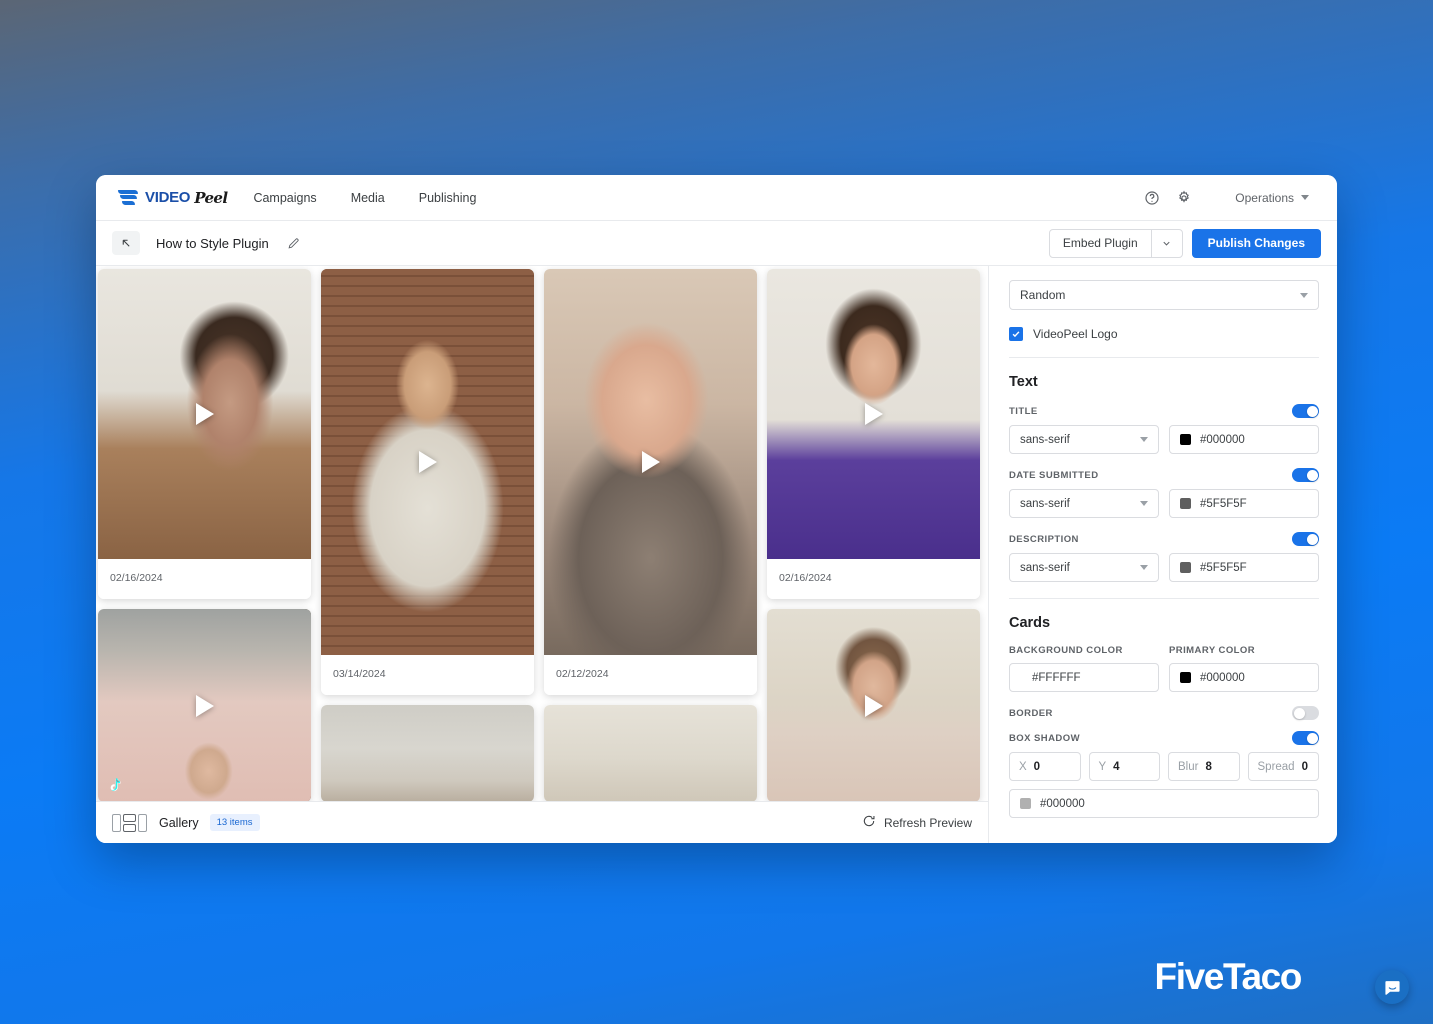 The height and width of the screenshot is (1024, 1433). I want to click on shadow-y-input: Y 4, so click(1124, 766).